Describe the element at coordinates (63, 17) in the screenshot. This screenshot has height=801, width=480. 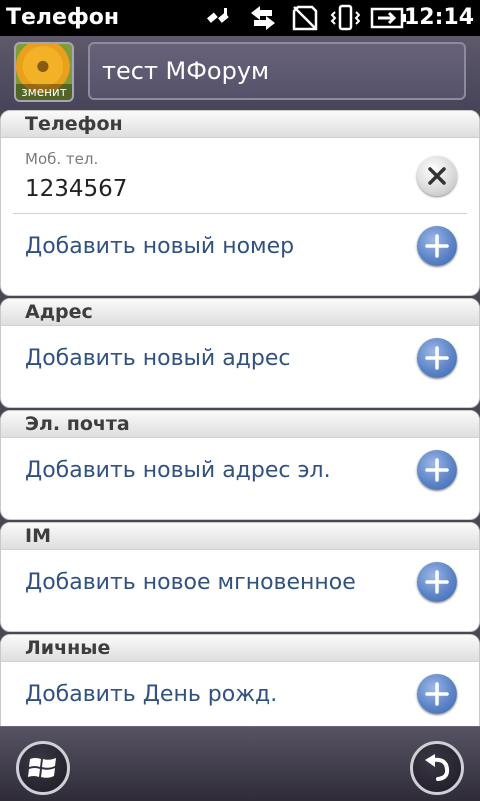
I see `status-app-title: Телефон` at that location.